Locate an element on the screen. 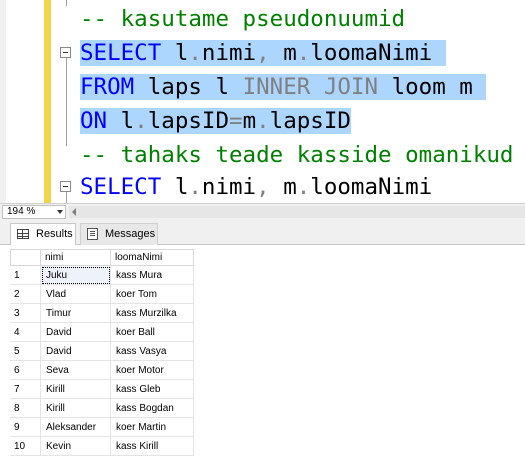  code-token: laps l is located at coordinates (188, 87).